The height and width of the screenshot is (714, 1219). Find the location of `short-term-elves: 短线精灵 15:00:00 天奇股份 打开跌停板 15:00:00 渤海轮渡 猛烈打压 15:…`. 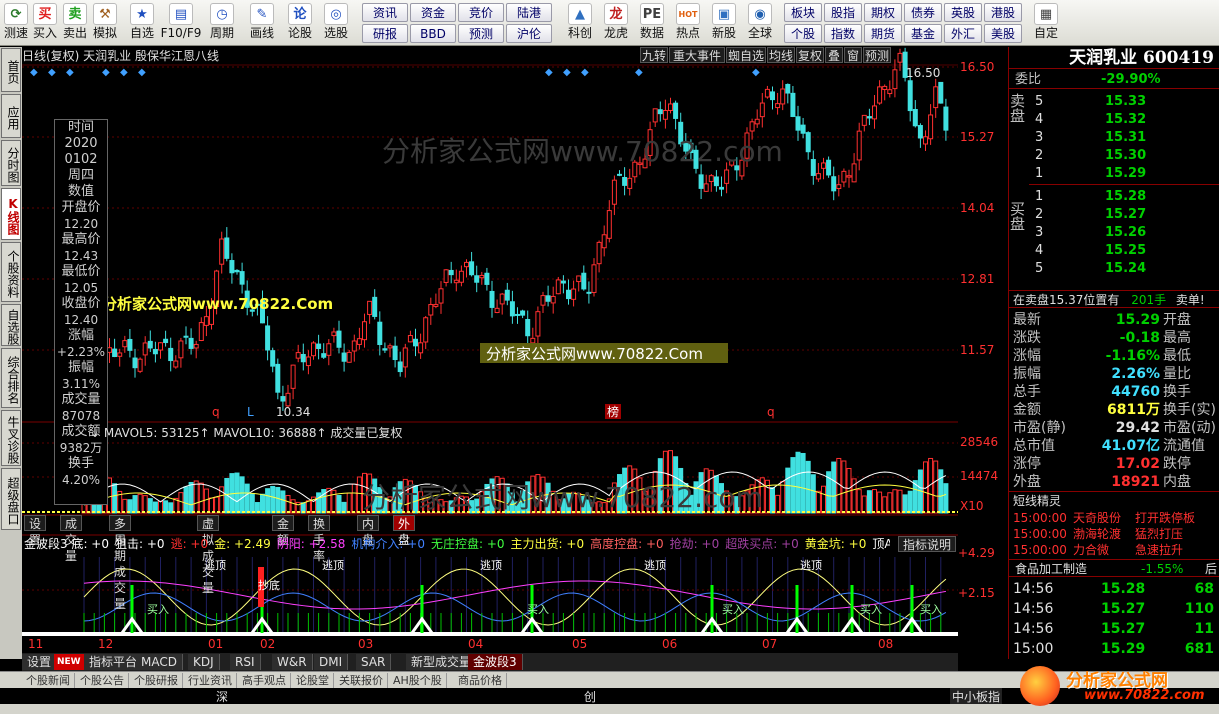

short-term-elves: 短线精灵 15:00:00 天奇股份 打开跌停板 15:00:00 渤海轮渡 猛烈打压 15:… is located at coordinates (1114, 525).